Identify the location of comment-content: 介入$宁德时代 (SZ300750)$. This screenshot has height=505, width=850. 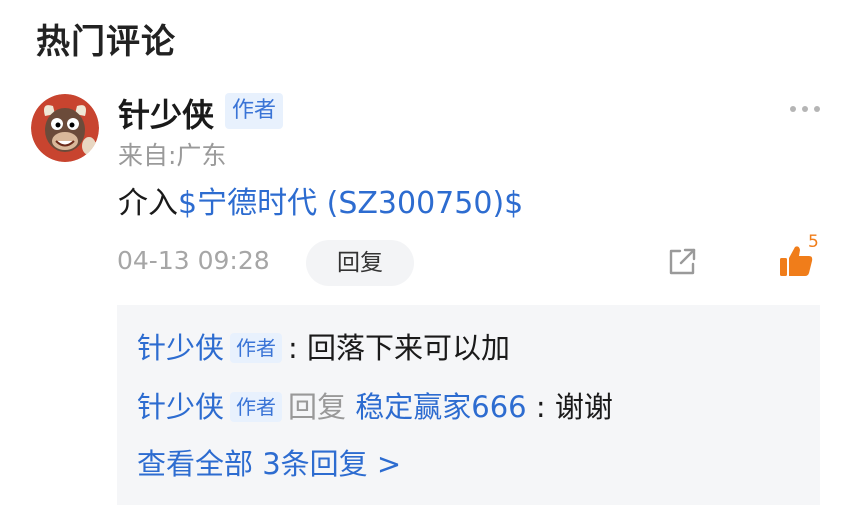
(320, 200).